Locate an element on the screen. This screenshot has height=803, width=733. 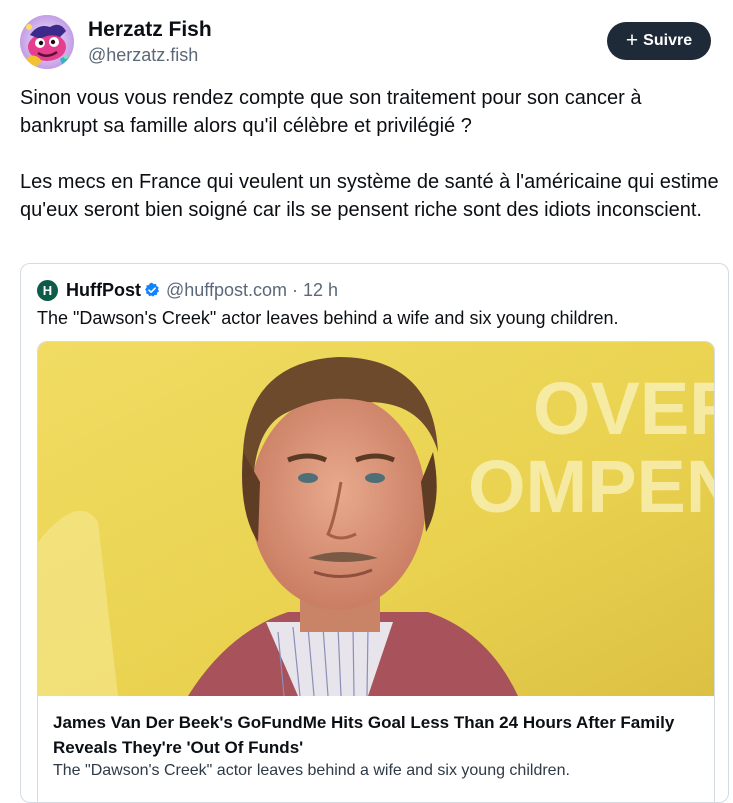
quoted-author-name: HuffPost is located at coordinates (103, 290).